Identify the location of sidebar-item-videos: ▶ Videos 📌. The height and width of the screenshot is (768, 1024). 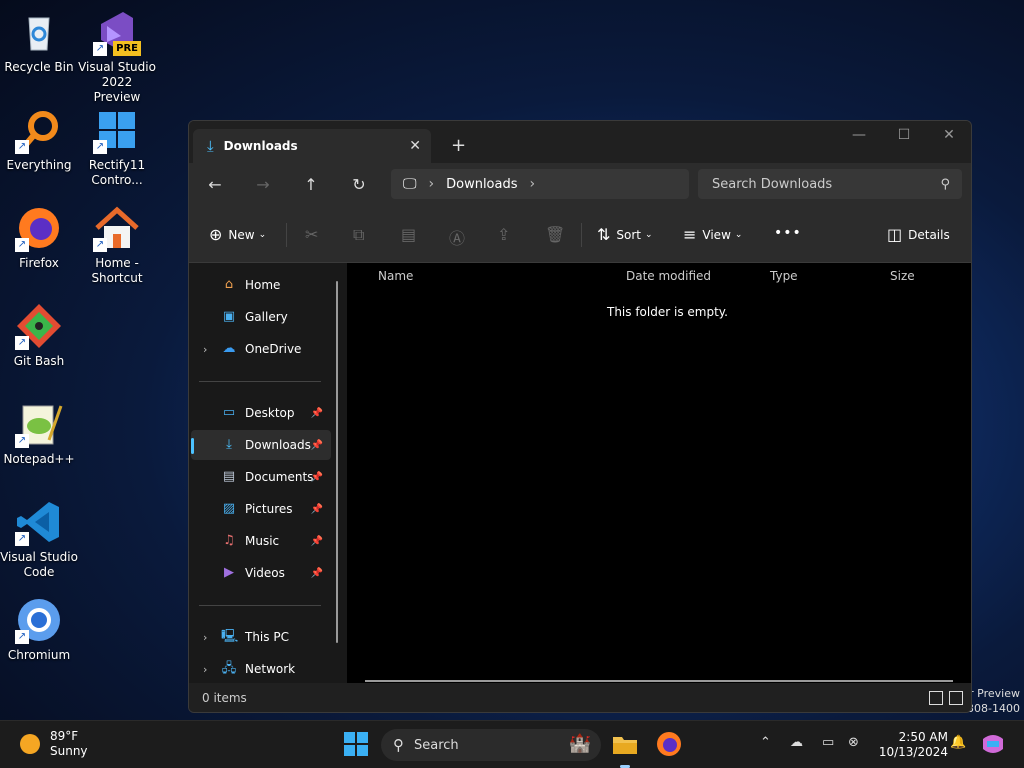
(261, 573).